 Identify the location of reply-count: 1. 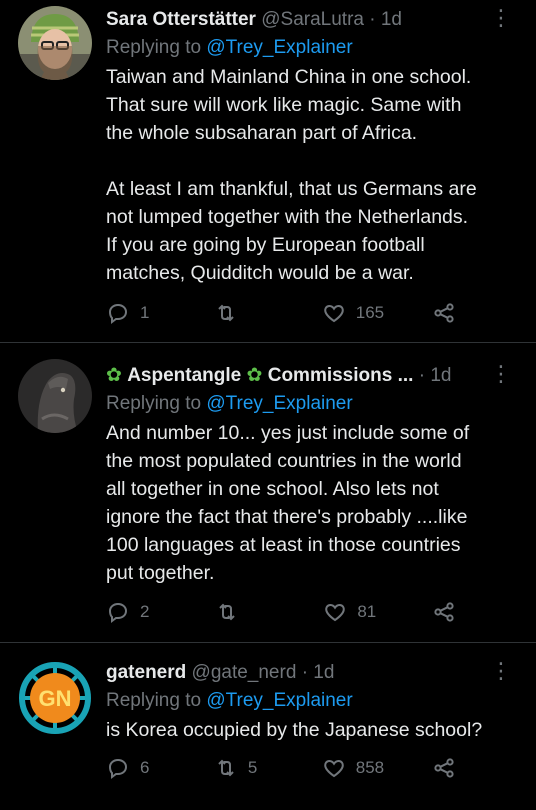
(145, 312).